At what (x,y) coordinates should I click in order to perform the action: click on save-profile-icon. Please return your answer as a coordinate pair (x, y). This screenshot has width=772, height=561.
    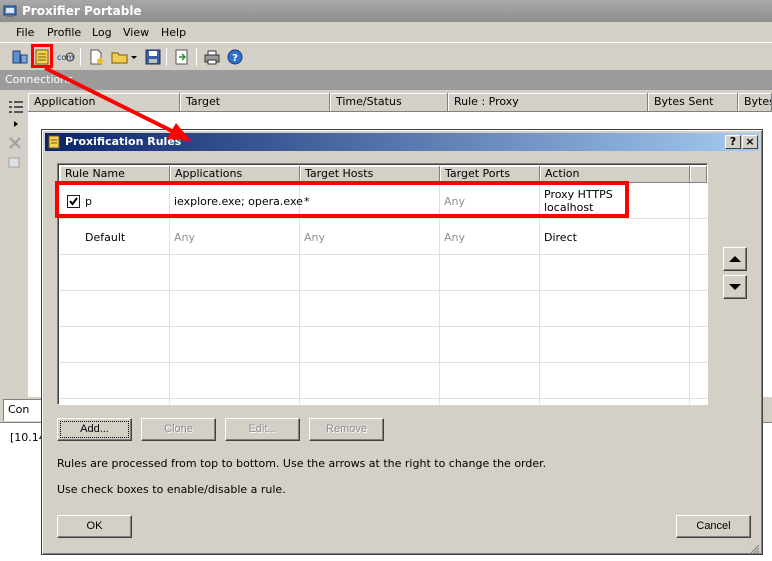
    Looking at the image, I should click on (153, 57).